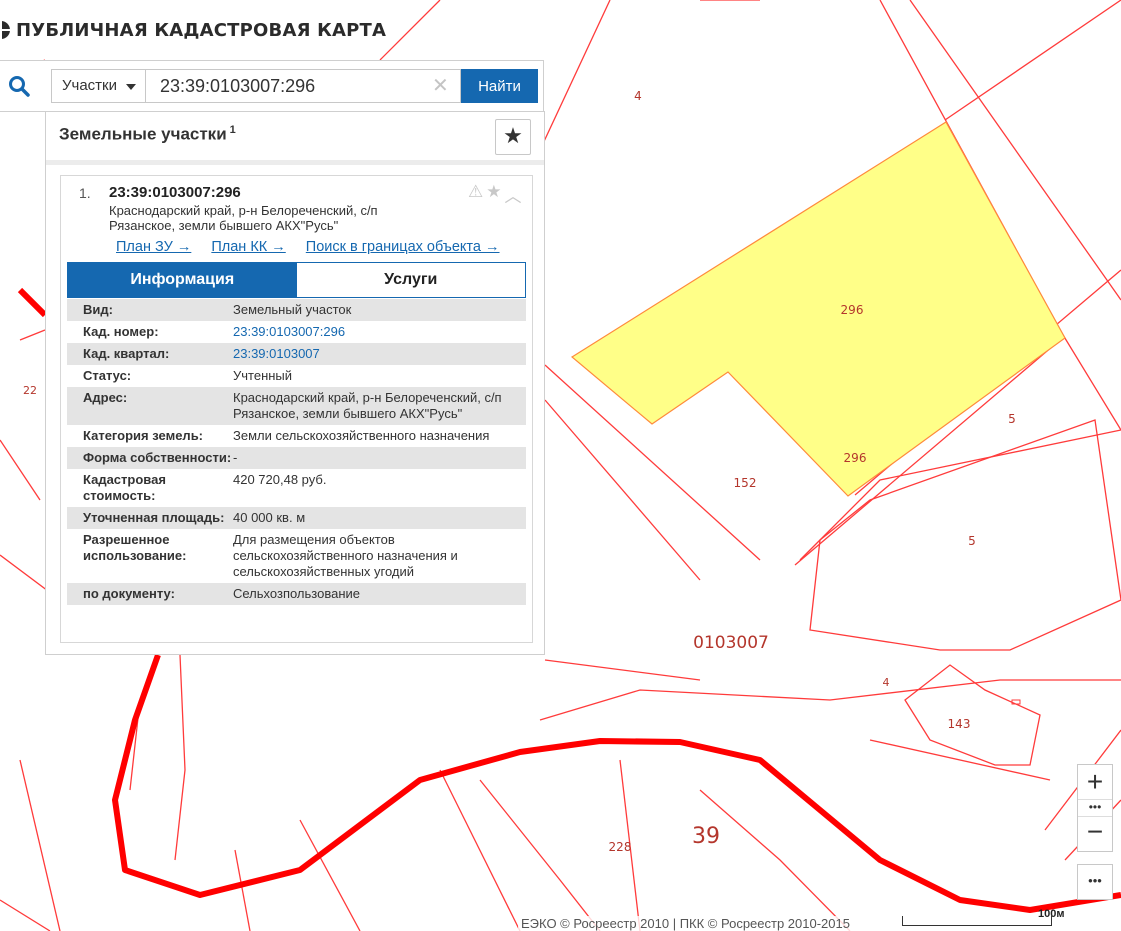  I want to click on app-header: ПУБЛИЧНАЯ КАДАСТРОВАЯ КАРТА, so click(193, 30).